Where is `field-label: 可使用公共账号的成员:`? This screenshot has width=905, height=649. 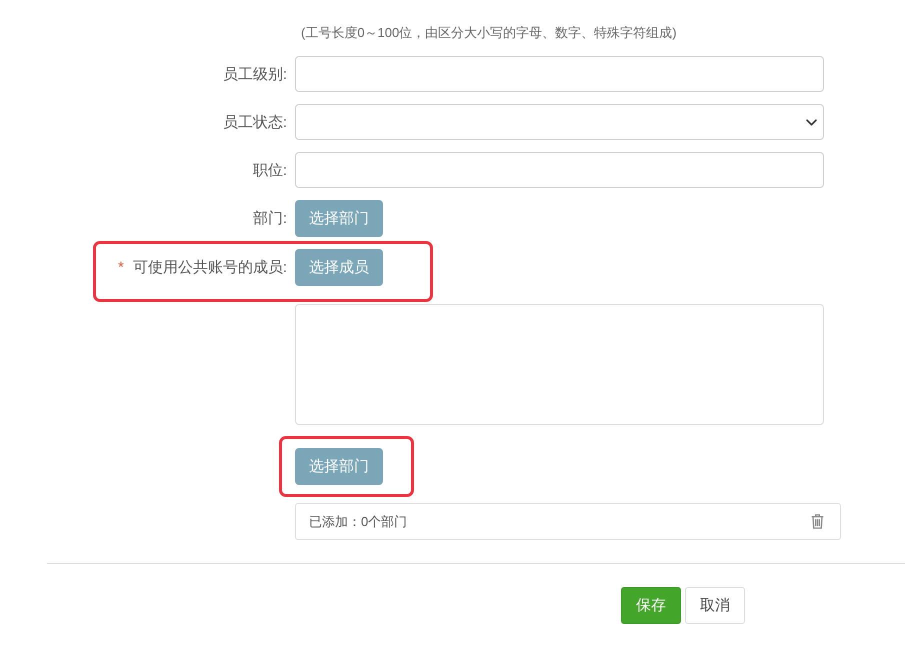 field-label: 可使用公共账号的成员: is located at coordinates (209, 267).